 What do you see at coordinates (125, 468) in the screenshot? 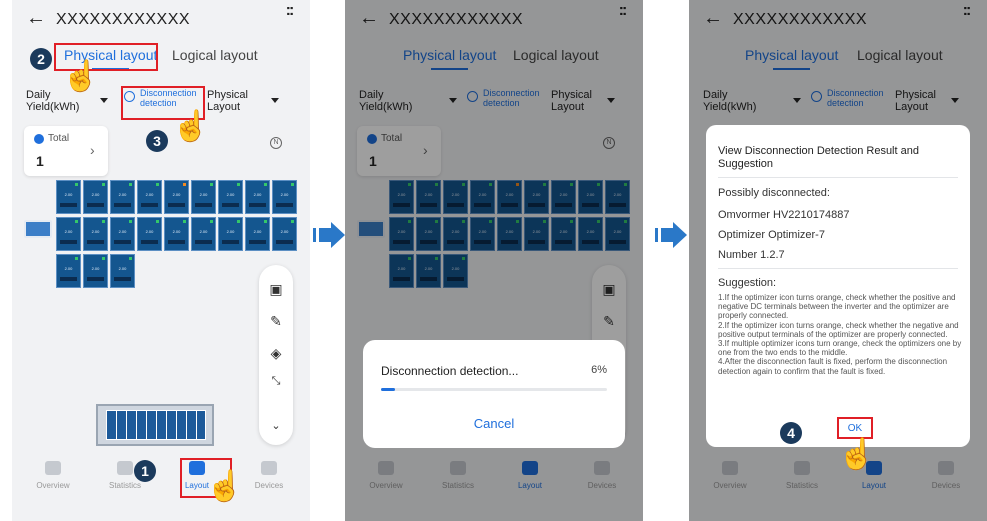
I see `statistics-icon` at bounding box center [125, 468].